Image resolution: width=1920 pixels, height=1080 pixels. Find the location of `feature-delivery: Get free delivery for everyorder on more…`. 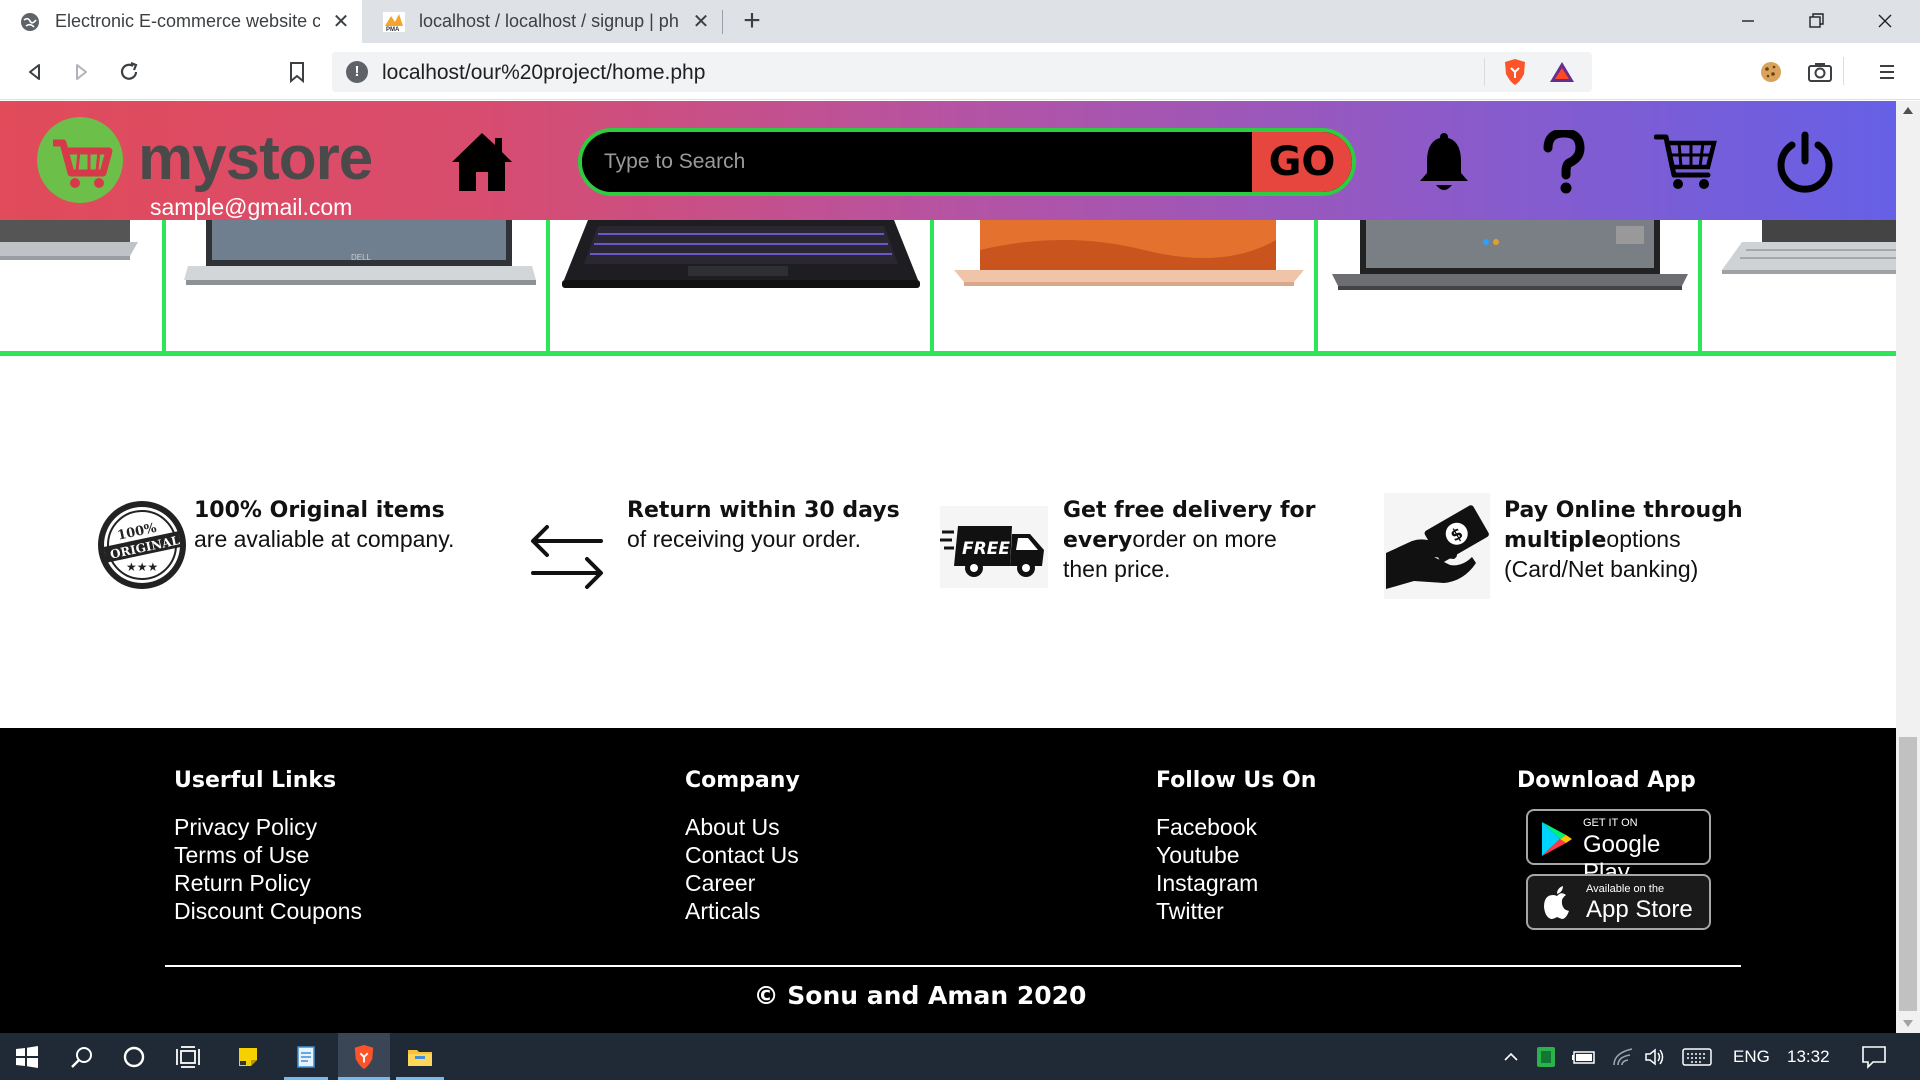

feature-delivery: Get free delivery for everyorder on more… is located at coordinates (1189, 540).